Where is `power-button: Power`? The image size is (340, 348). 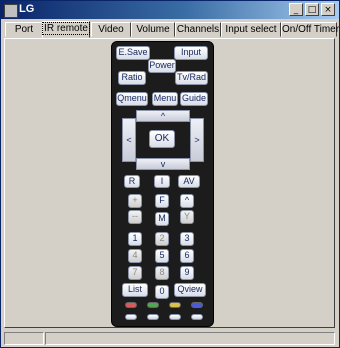 power-button: Power is located at coordinates (162, 66).